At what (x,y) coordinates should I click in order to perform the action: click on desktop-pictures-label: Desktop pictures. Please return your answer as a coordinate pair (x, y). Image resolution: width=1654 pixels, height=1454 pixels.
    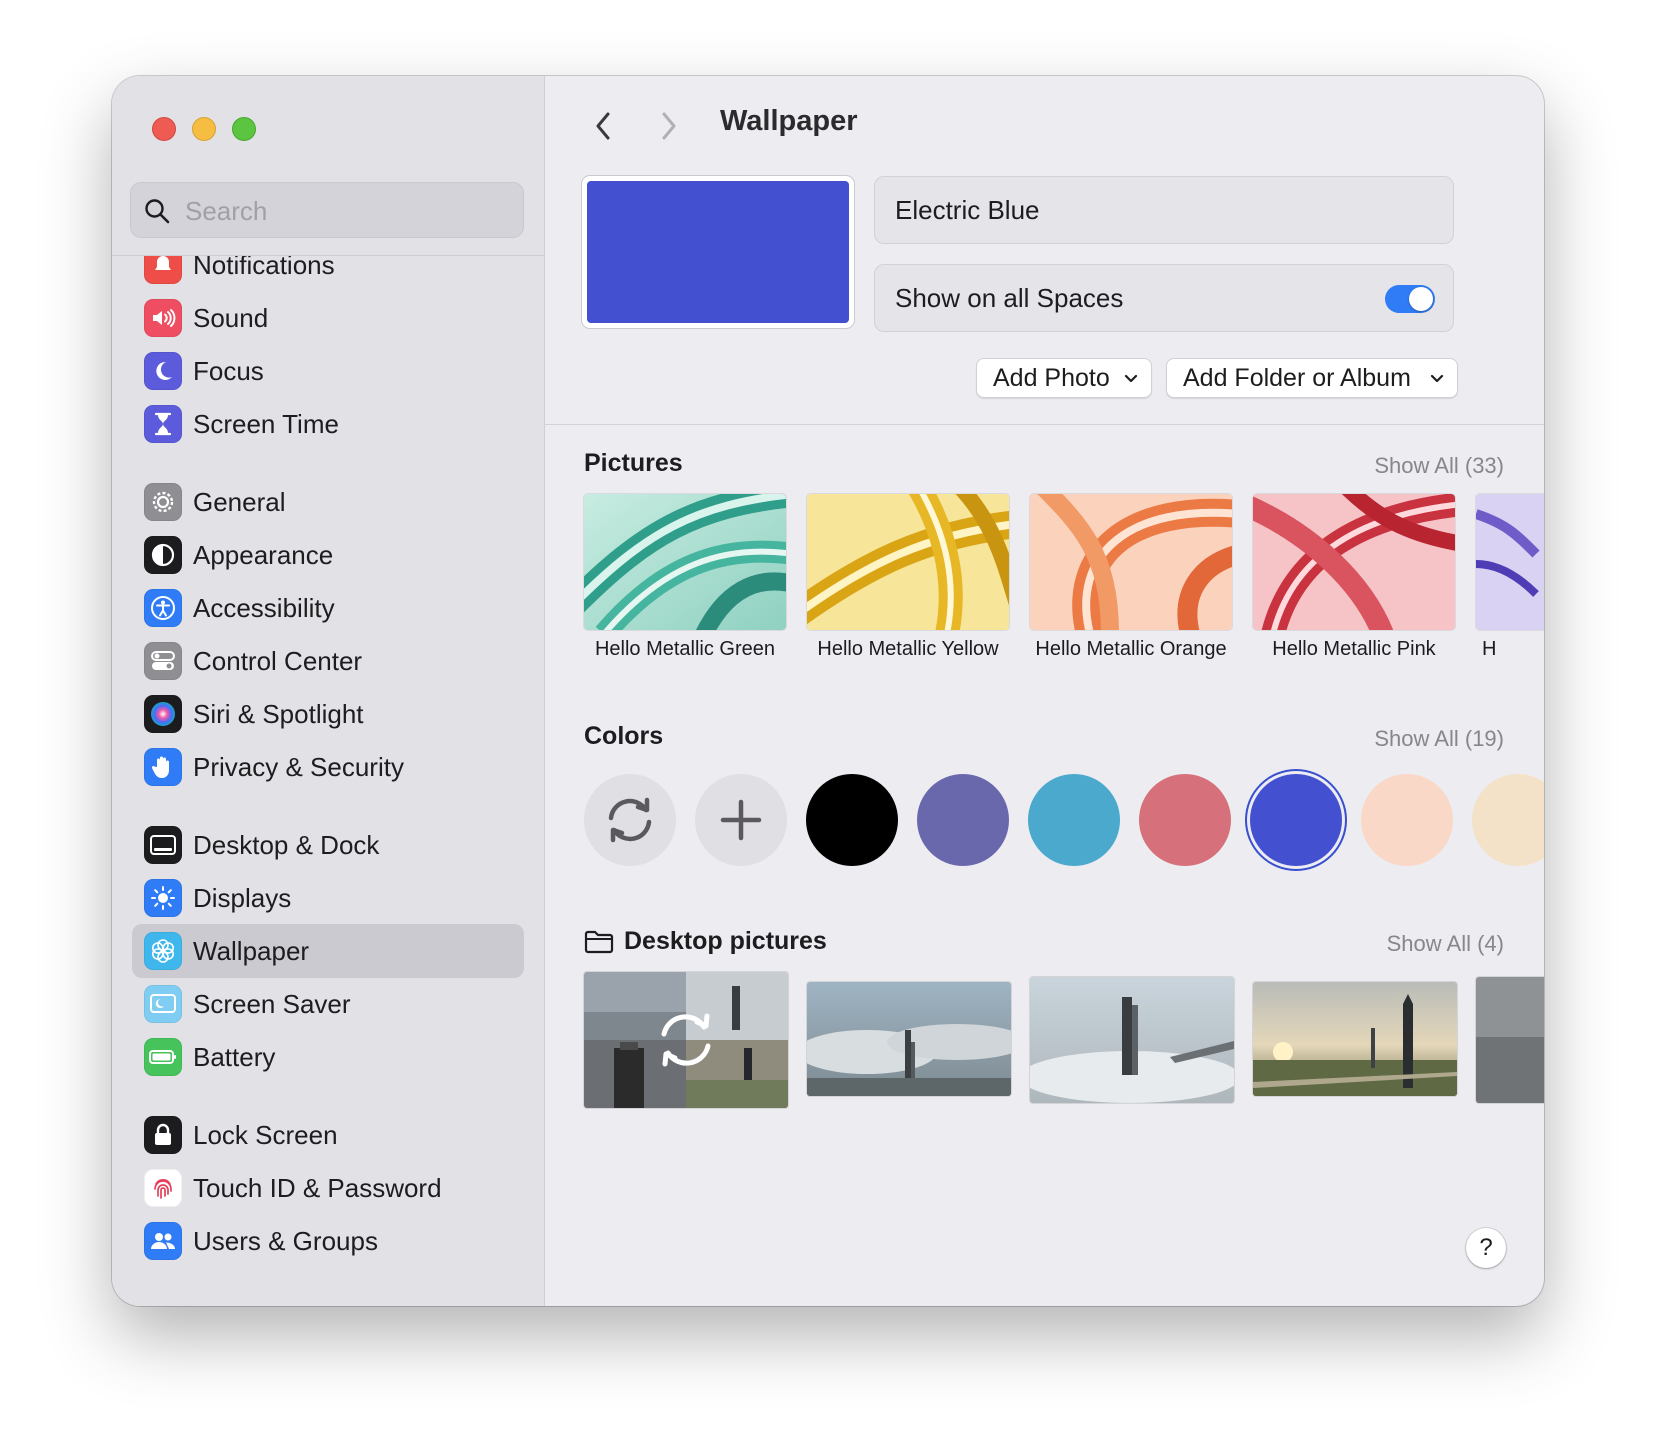
    Looking at the image, I should click on (725, 941).